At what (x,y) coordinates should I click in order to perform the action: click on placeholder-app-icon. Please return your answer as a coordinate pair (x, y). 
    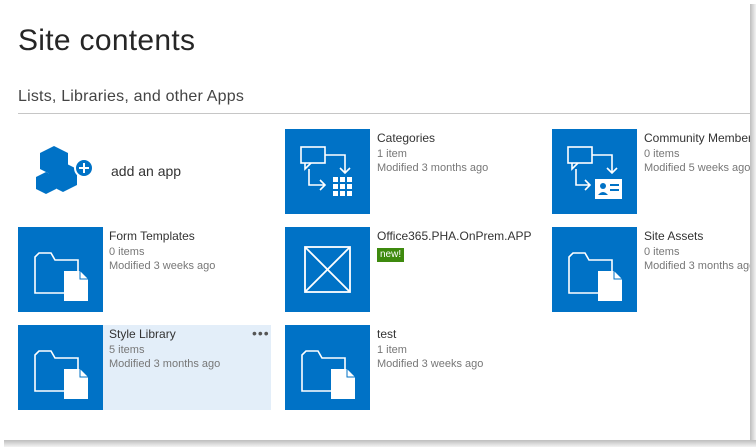
    Looking at the image, I should click on (327, 269).